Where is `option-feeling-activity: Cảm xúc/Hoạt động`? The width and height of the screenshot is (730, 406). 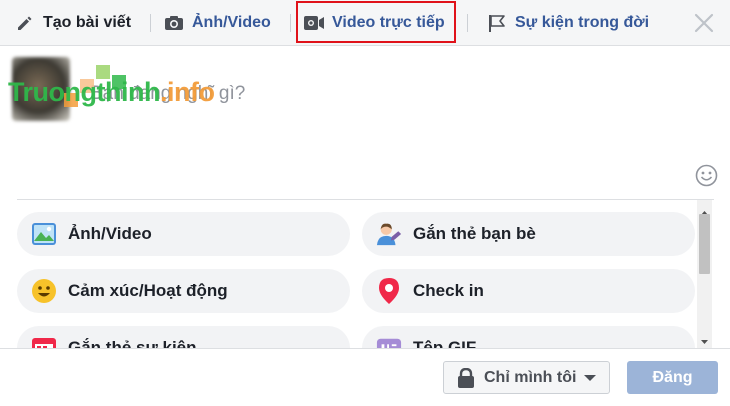
option-feeling-activity: Cảm xúc/Hoạt động is located at coordinates (183, 291).